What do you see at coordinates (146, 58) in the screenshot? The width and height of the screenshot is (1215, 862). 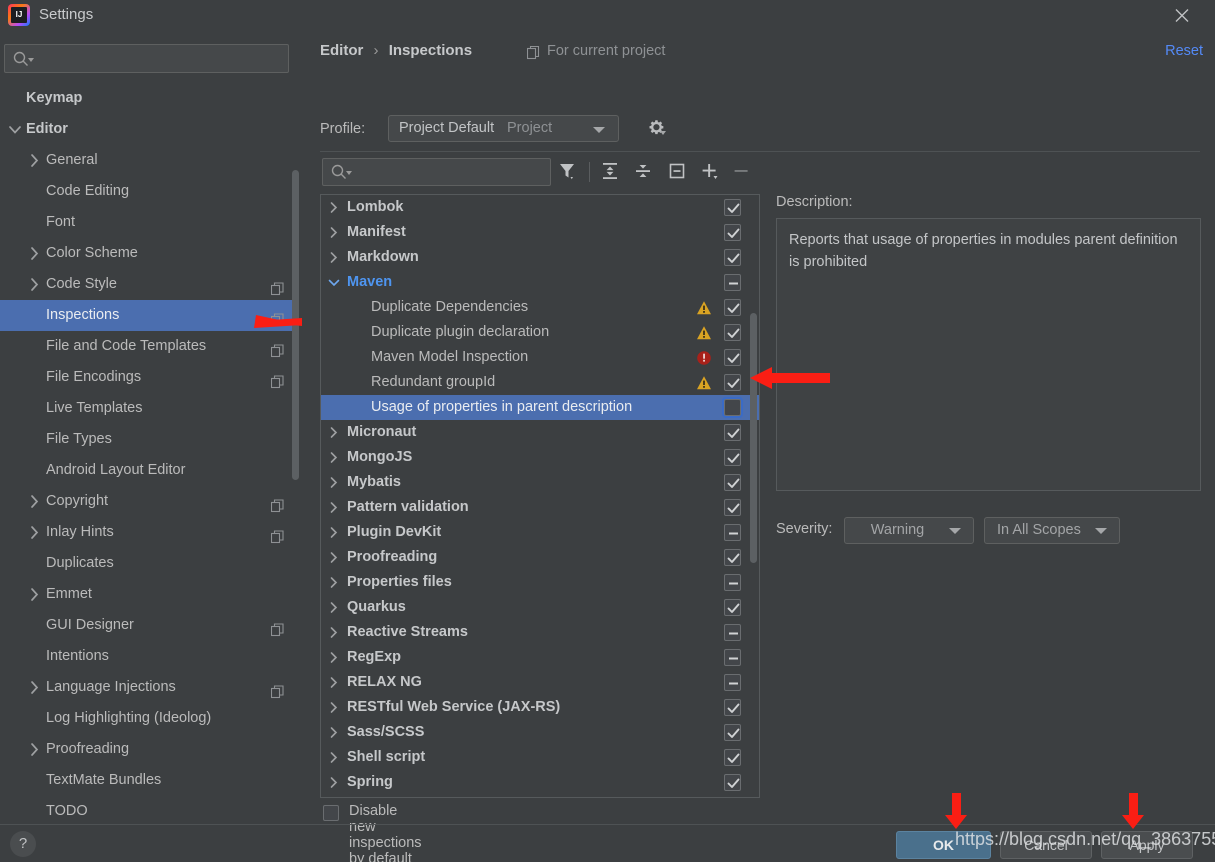 I see `settings-search-box` at bounding box center [146, 58].